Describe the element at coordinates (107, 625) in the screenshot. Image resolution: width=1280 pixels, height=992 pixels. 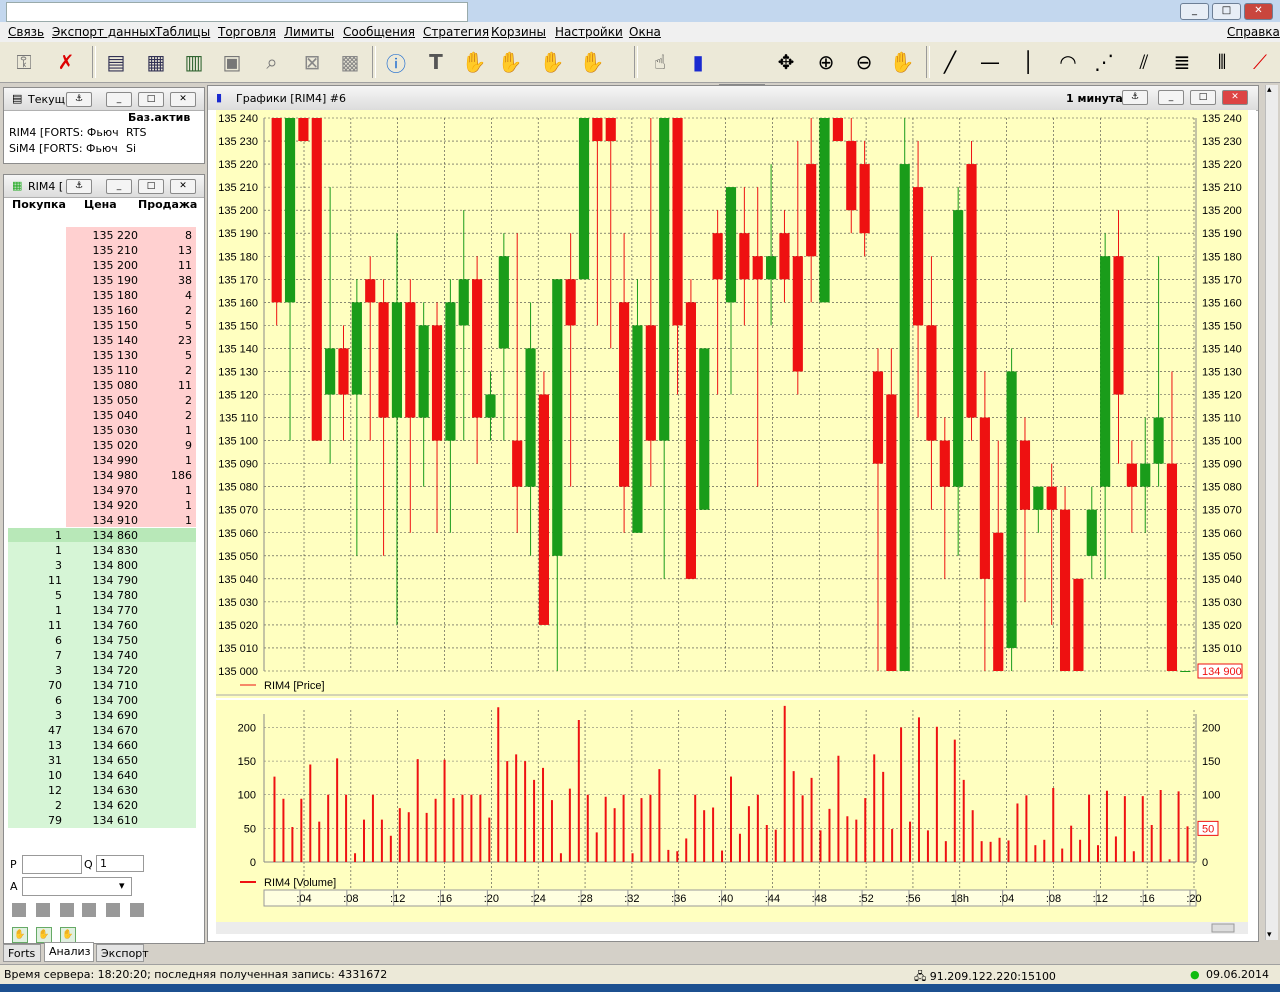
I see `bid-row: 11 134 760` at that location.